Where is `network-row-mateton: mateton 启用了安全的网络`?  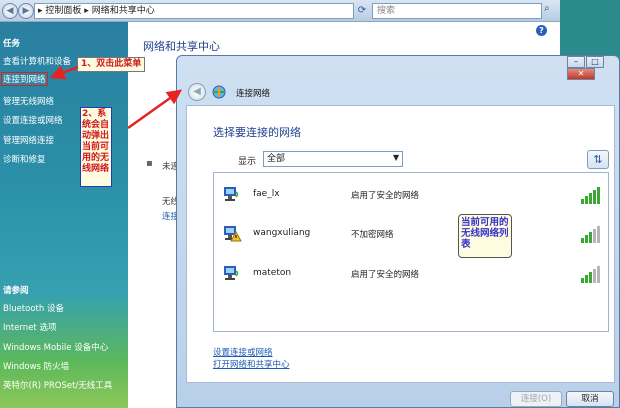
network-row-mateton: mateton 启用了安全的网络 is located at coordinates (411, 274).